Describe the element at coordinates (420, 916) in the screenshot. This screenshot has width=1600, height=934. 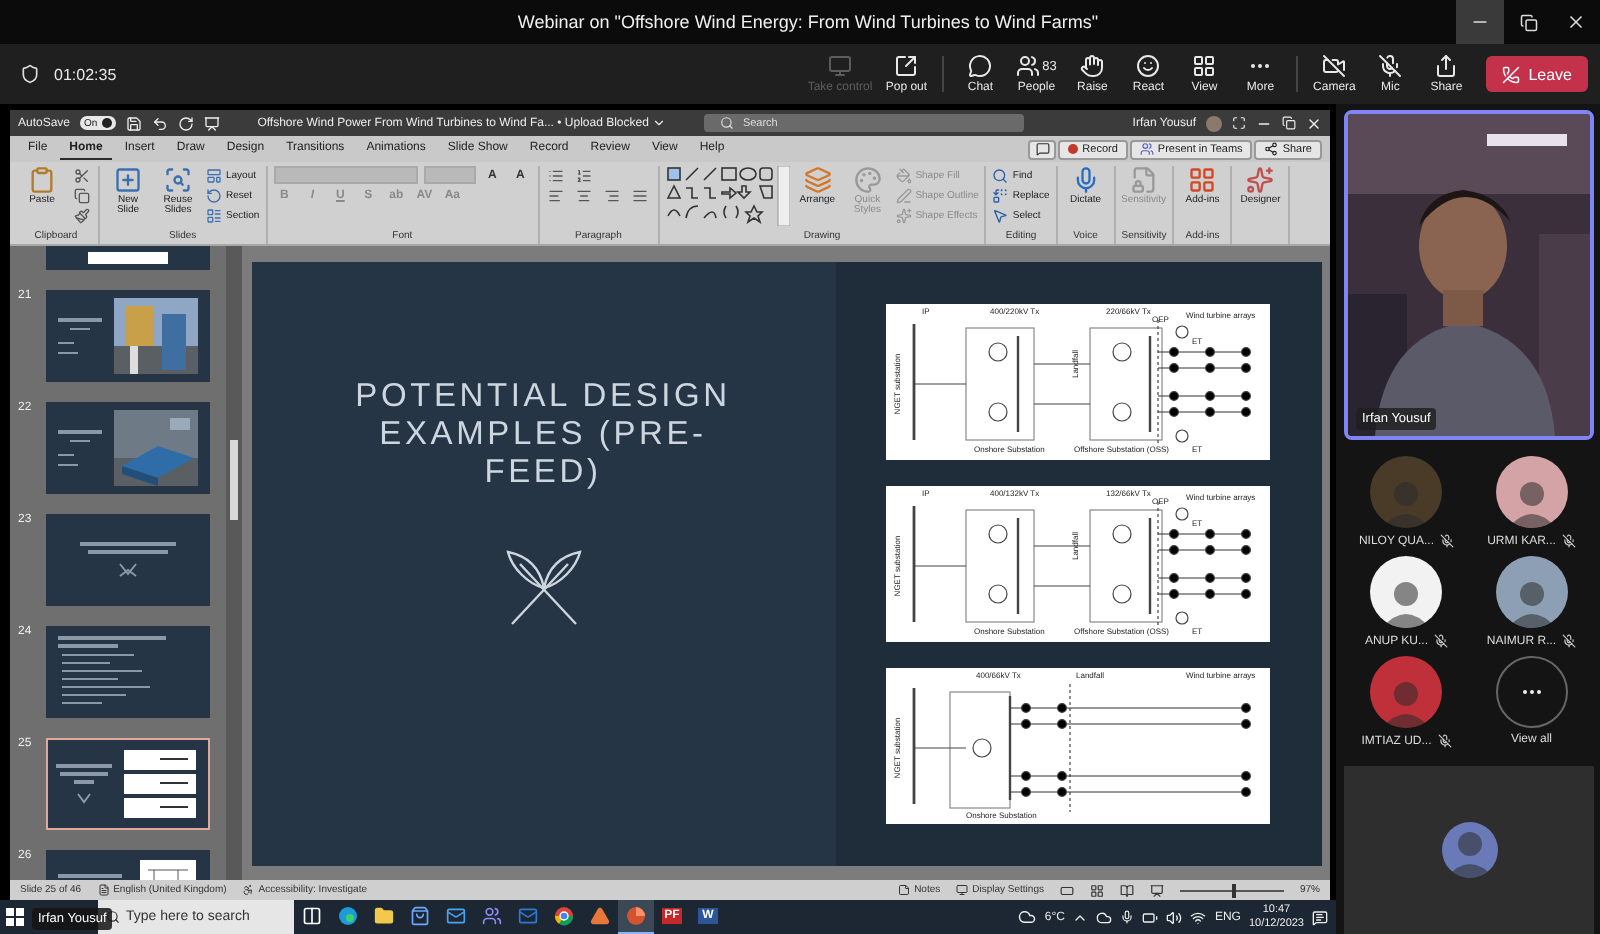
I see `bag-icon` at that location.